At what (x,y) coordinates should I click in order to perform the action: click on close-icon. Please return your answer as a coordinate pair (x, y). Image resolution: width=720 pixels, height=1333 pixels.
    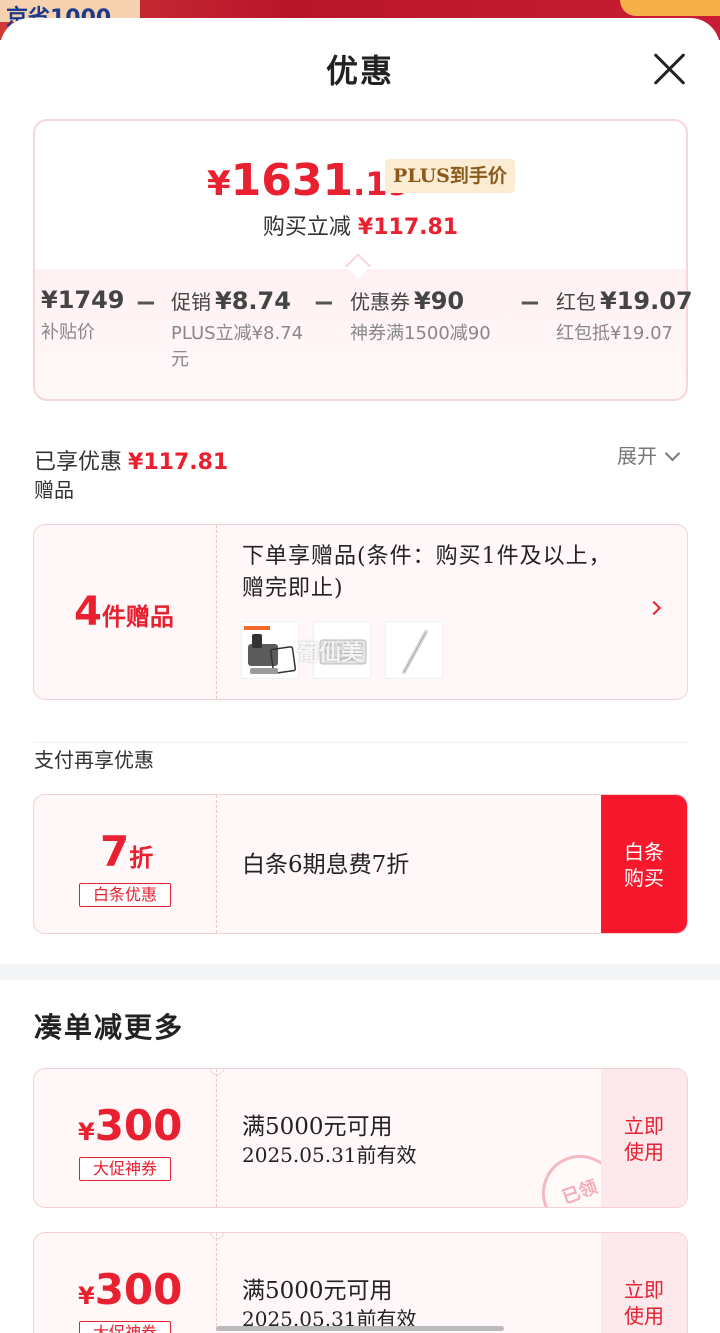
    Looking at the image, I should click on (670, 68).